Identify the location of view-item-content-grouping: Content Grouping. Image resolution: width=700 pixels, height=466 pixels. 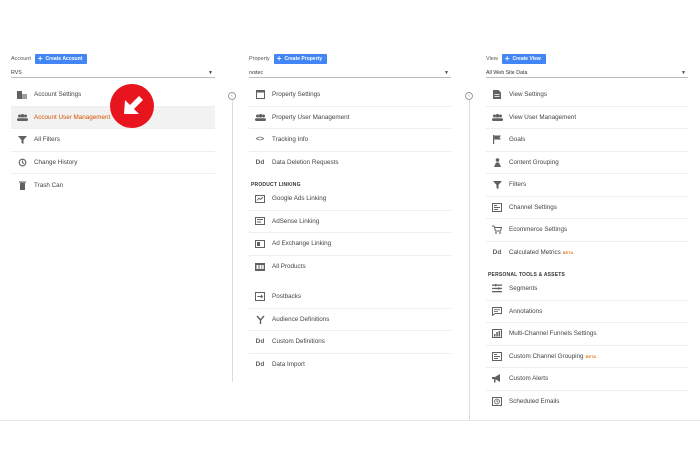
(587, 163).